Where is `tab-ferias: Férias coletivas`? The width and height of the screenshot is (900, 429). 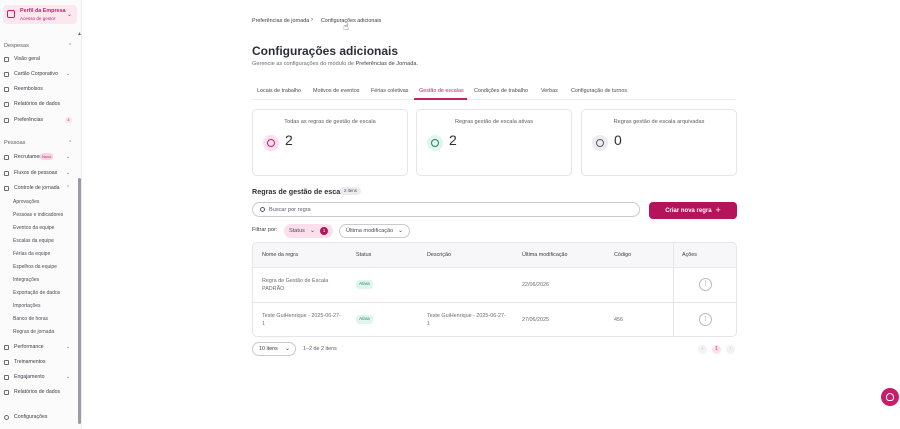
tab-ferias: Férias coletivas is located at coordinates (389, 91).